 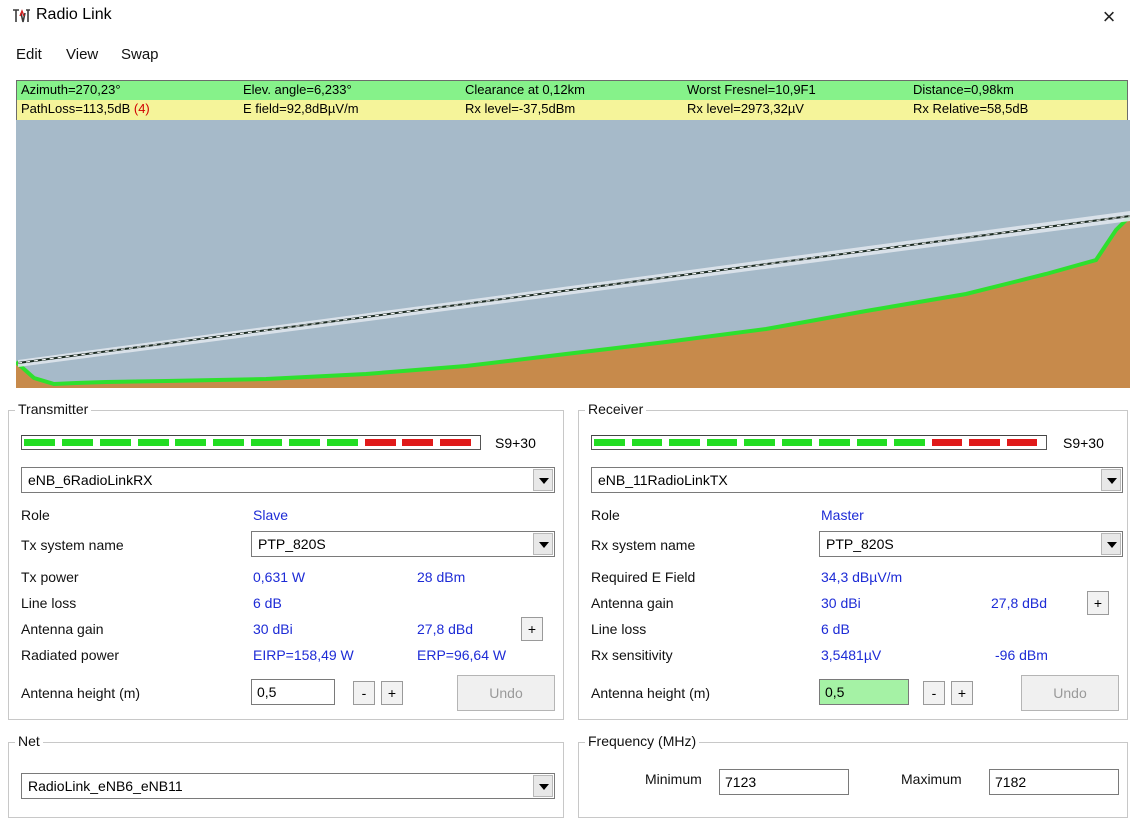 What do you see at coordinates (784, 782) in the screenshot?
I see `frequency-min-input` at bounding box center [784, 782].